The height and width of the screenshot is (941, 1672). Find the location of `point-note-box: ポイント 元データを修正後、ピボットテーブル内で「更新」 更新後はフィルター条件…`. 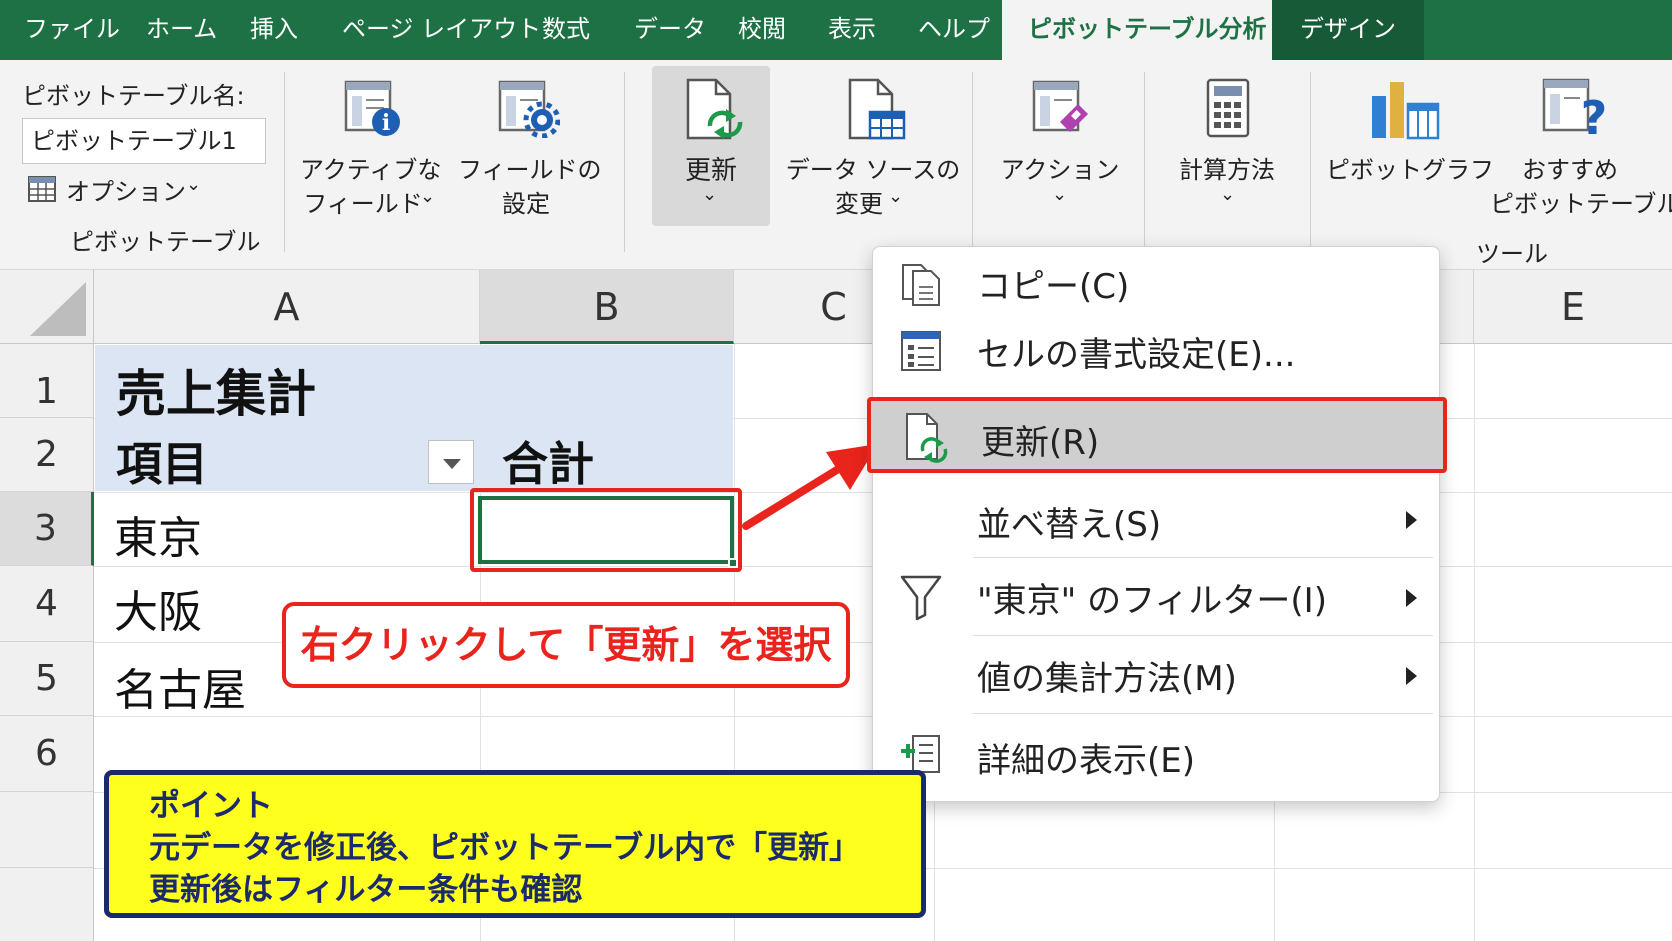

point-note-box: ポイント 元データを修正後、ピボットテーブル内で「更新」 更新後はフィルター条件… is located at coordinates (515, 844).